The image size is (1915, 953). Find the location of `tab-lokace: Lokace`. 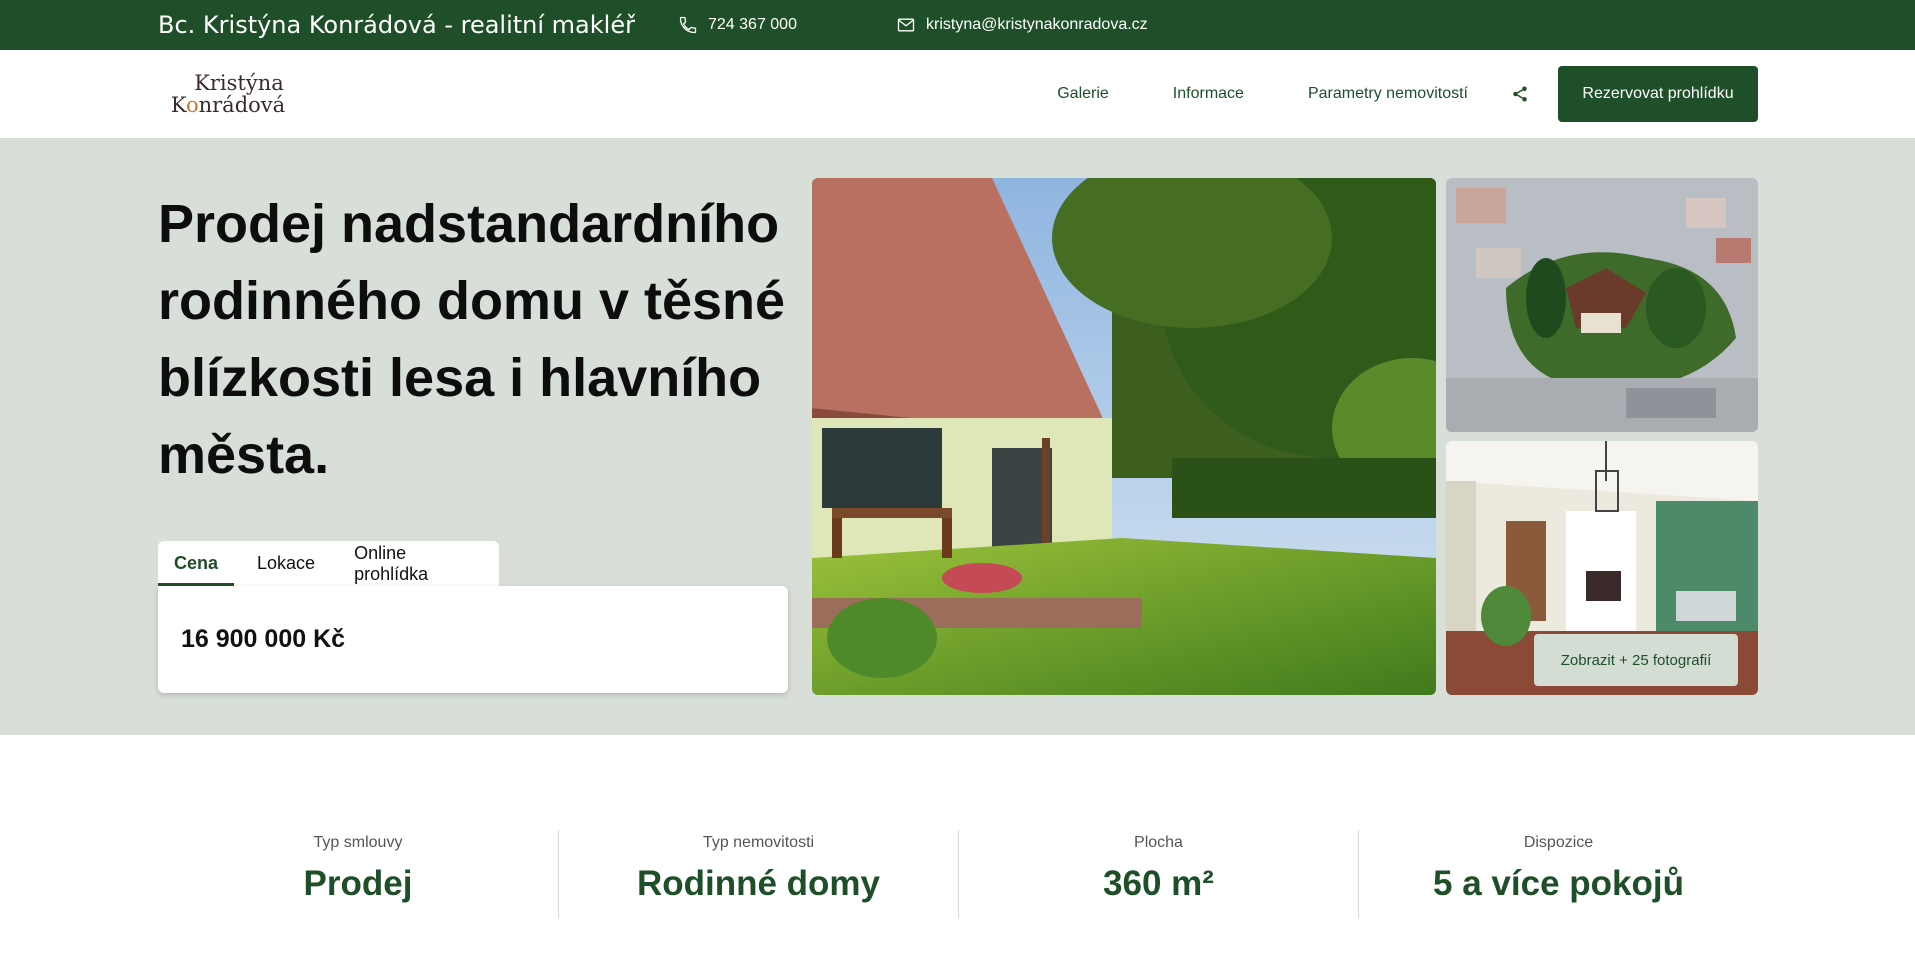

tab-lokace: Lokace is located at coordinates (286, 563).